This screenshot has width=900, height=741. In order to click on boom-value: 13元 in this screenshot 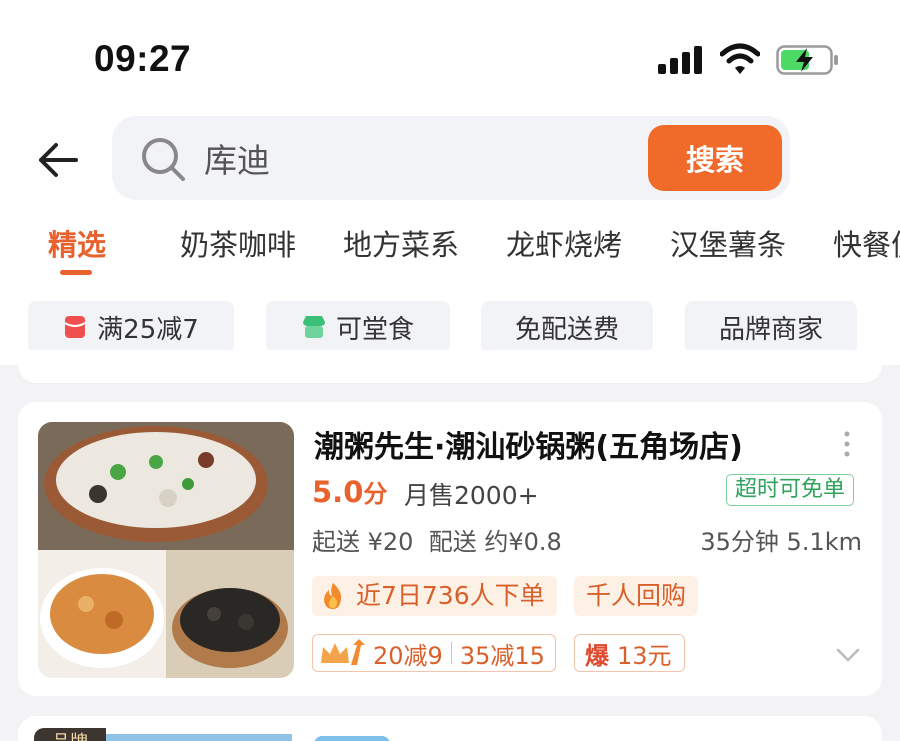, I will do `click(644, 655)`.